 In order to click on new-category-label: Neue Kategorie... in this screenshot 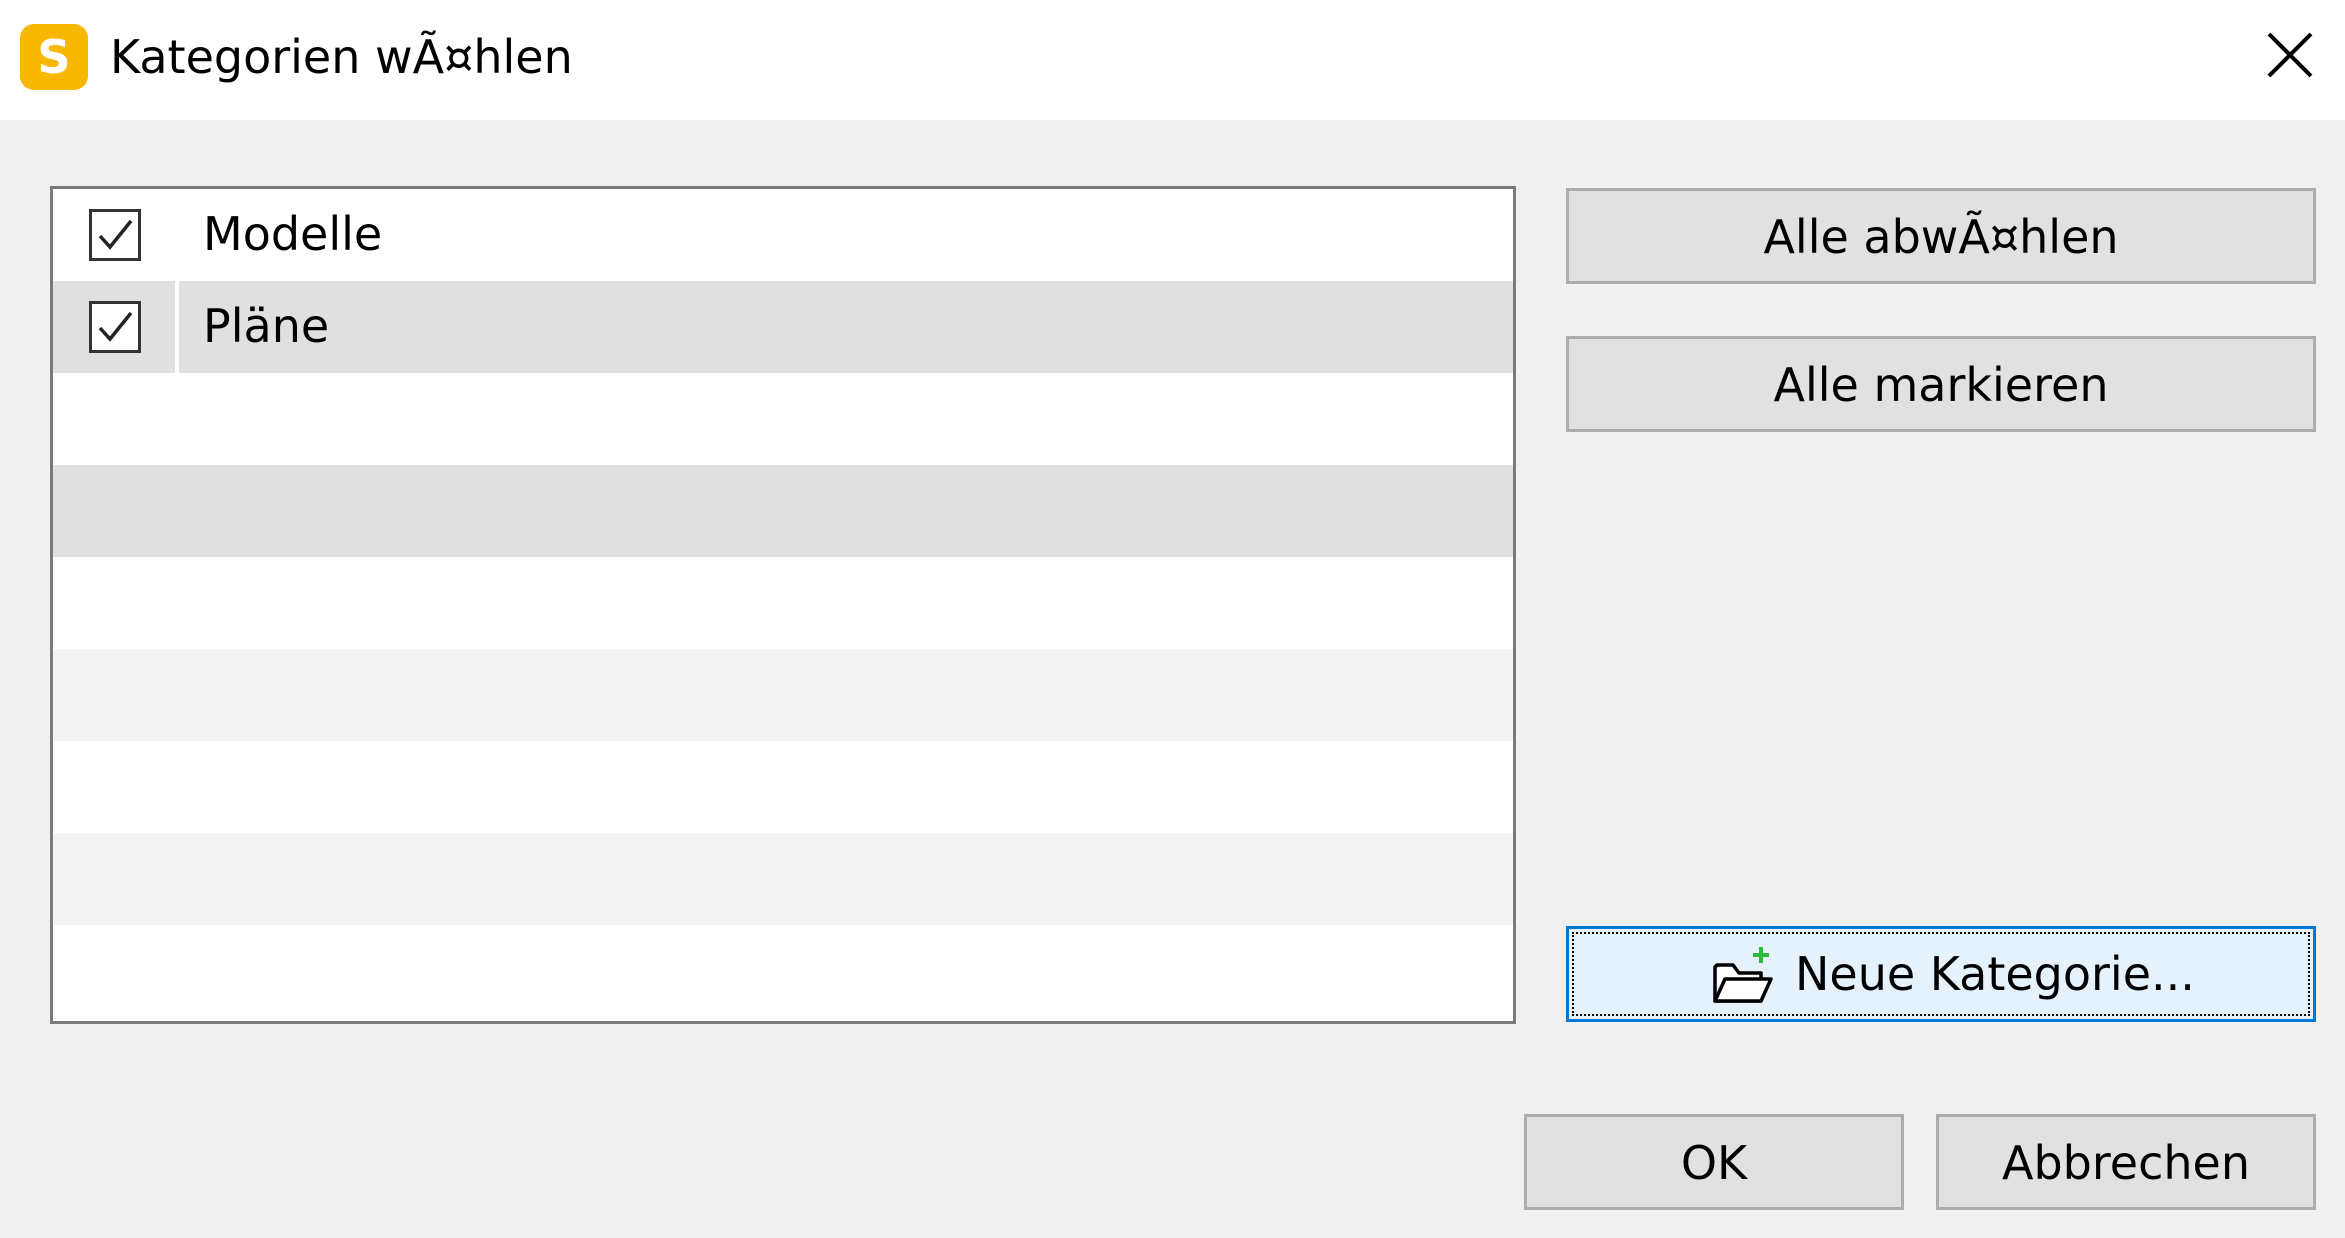, I will do `click(1995, 974)`.